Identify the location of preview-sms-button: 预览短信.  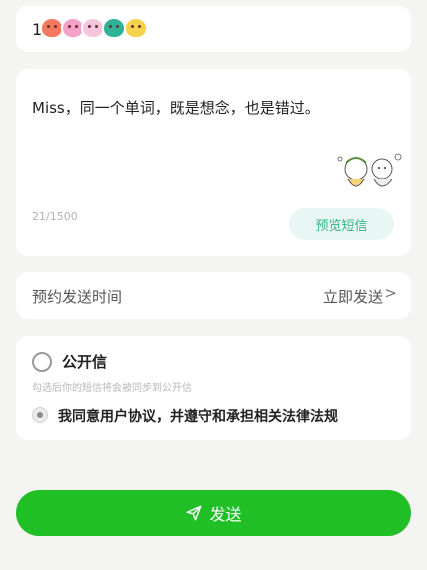
(341, 224).